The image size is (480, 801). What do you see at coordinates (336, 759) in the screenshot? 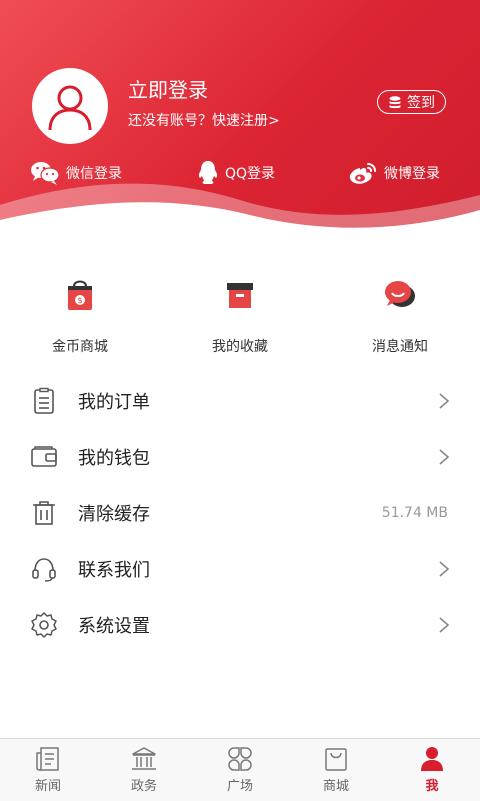
I see `mall-bag-icon` at bounding box center [336, 759].